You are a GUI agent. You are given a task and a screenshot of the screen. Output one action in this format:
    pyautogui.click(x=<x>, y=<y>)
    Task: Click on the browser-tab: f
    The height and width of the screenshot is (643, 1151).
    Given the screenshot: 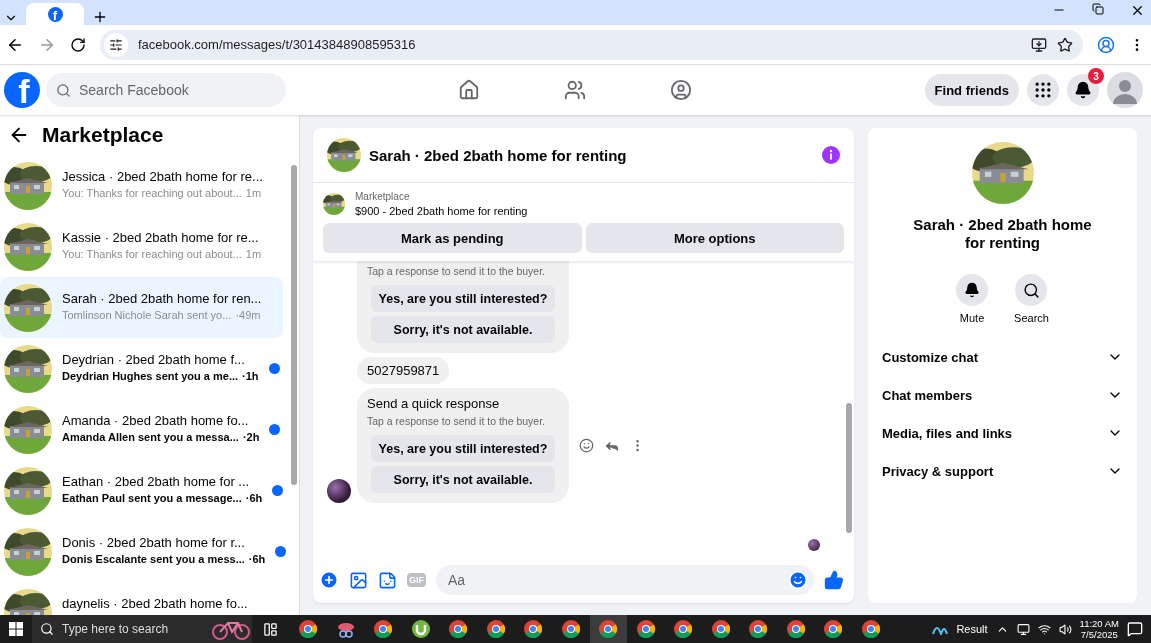 What is the action you would take?
    pyautogui.click(x=55, y=14)
    